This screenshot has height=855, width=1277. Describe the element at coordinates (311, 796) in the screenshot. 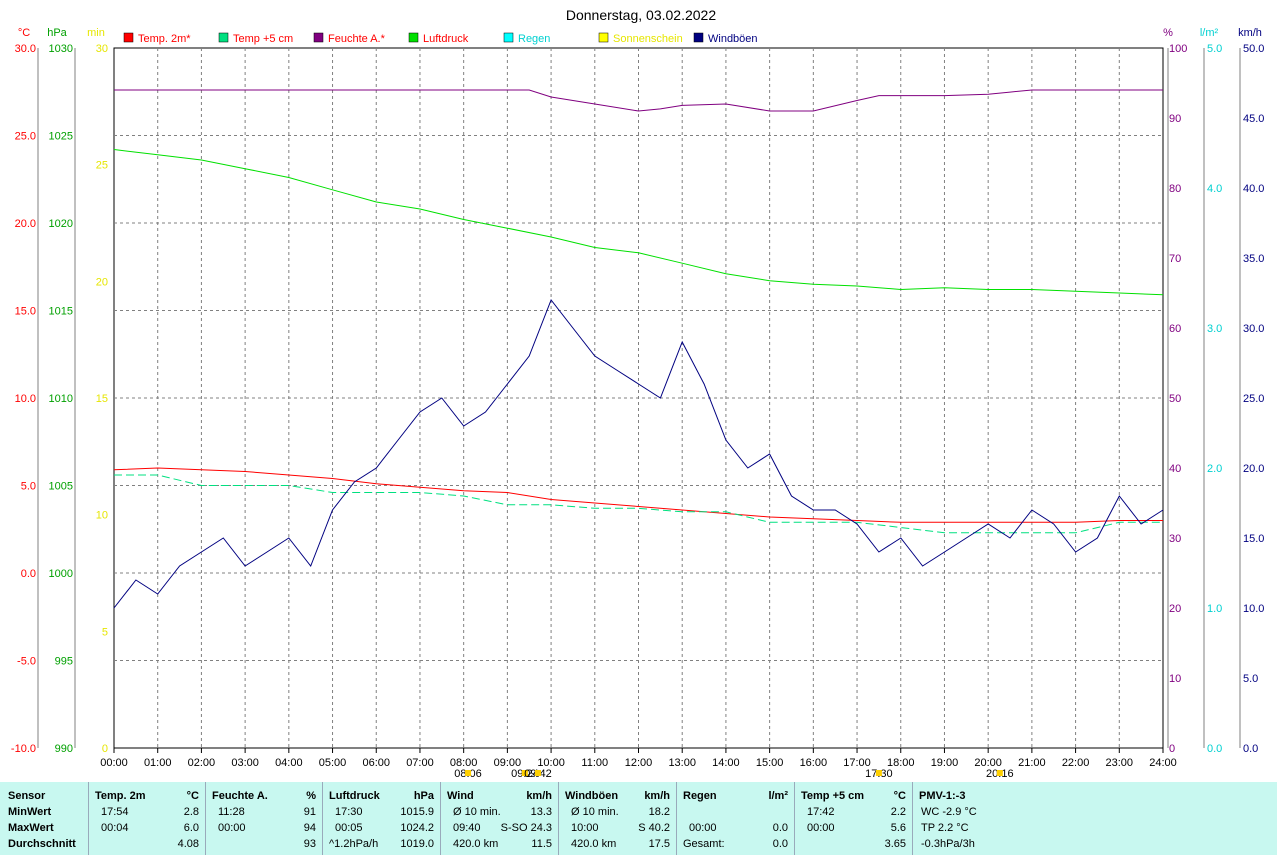

I see `stats-unit-humidity: %` at that location.